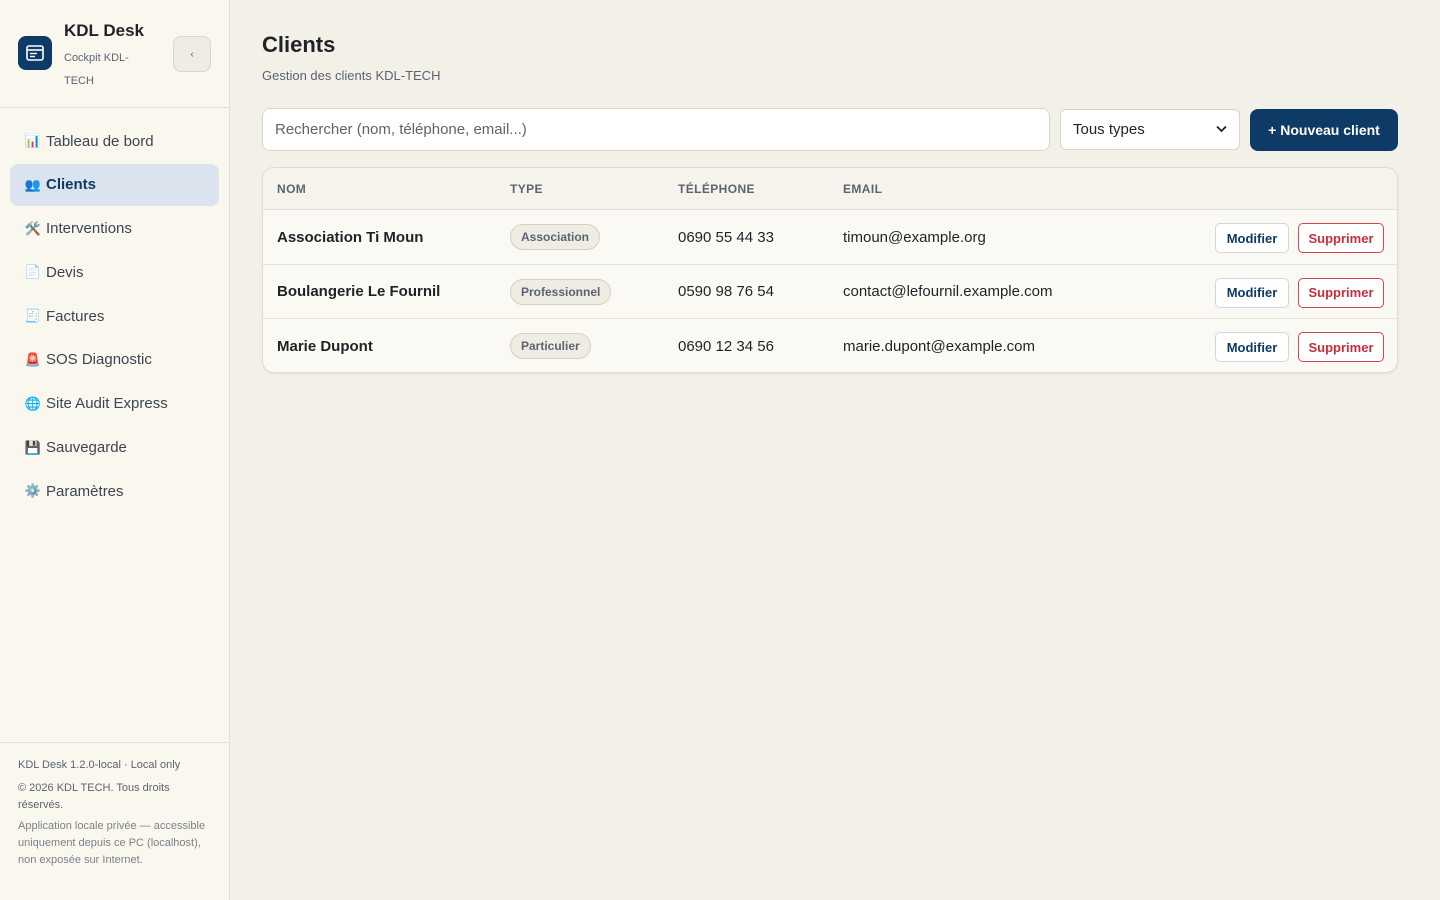 This screenshot has width=1440, height=900. What do you see at coordinates (33, 359) in the screenshot?
I see `siren-icon: 🚨` at bounding box center [33, 359].